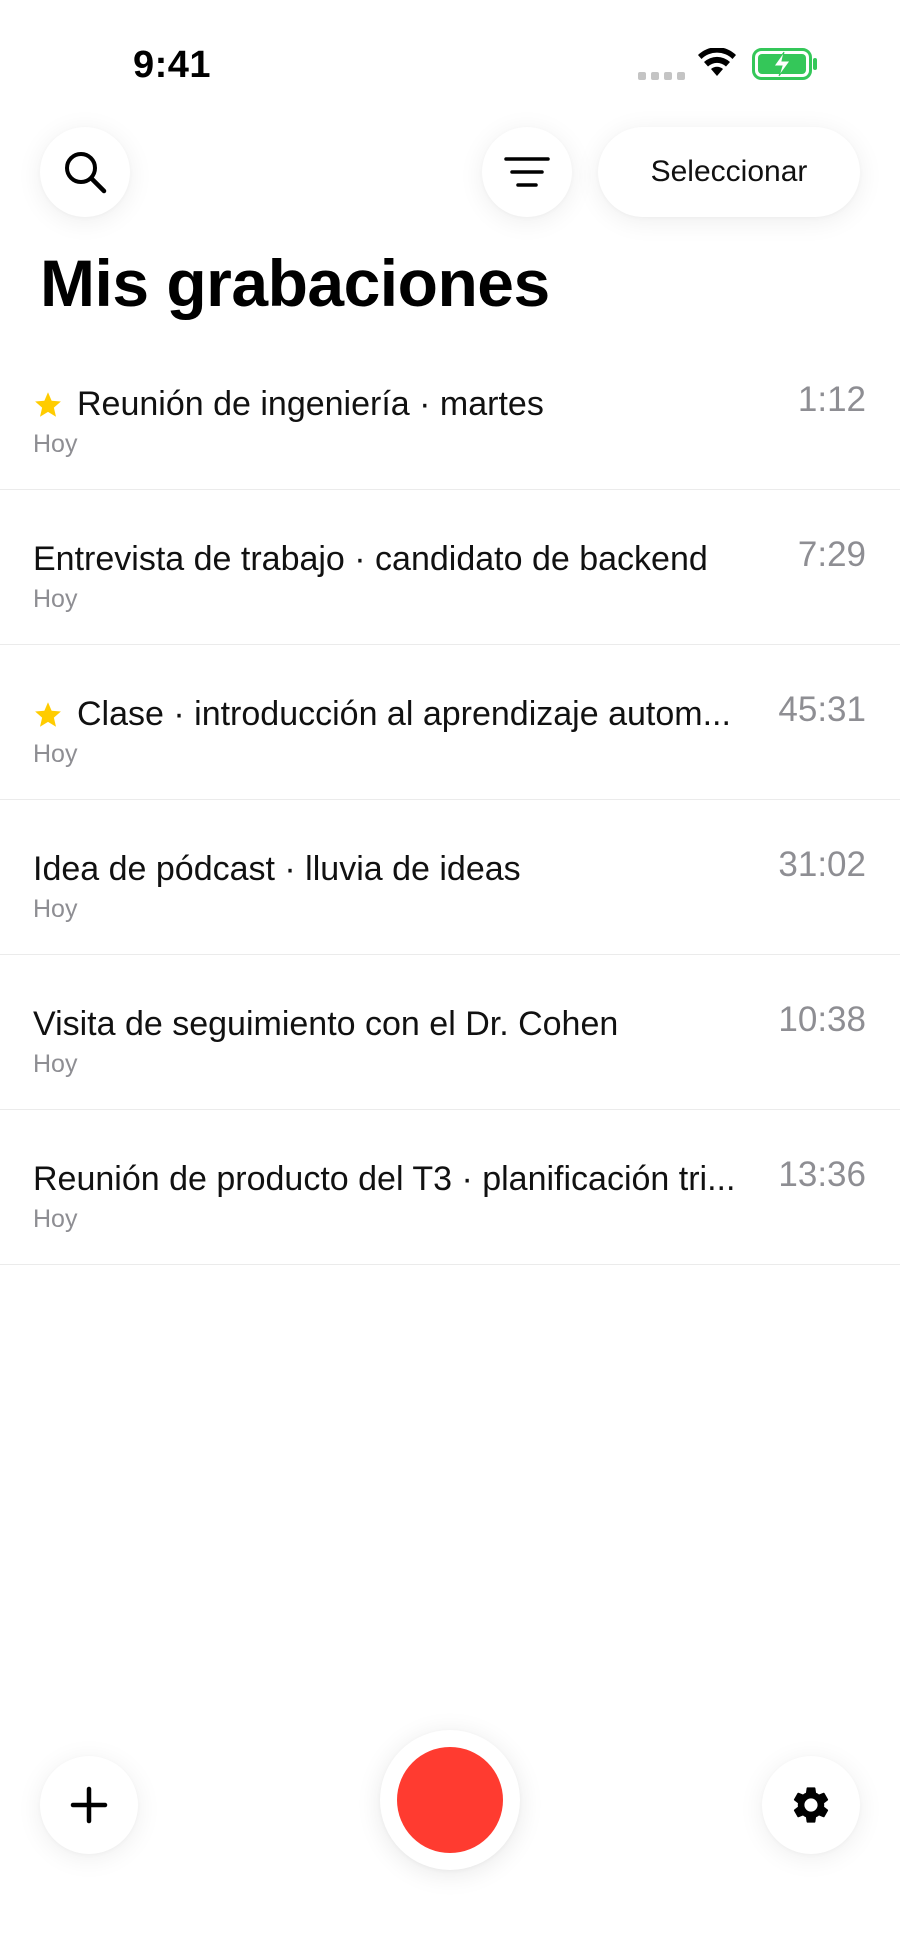 The height and width of the screenshot is (1950, 900). I want to click on recording-title-line: Reunión de ingeniería · martes, so click(395, 404).